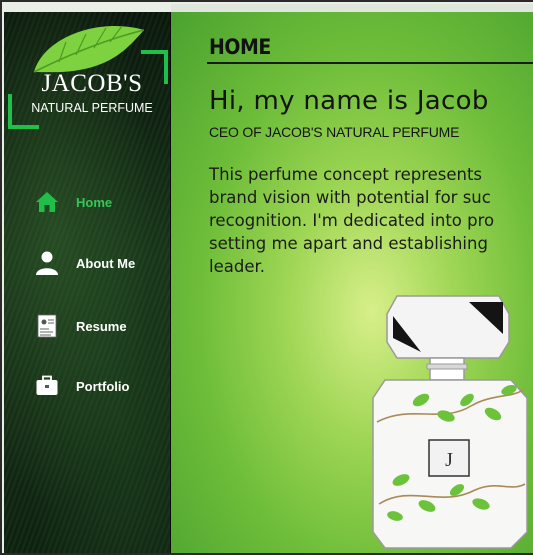 The image size is (533, 555). What do you see at coordinates (47, 263) in the screenshot?
I see `user-icon` at bounding box center [47, 263].